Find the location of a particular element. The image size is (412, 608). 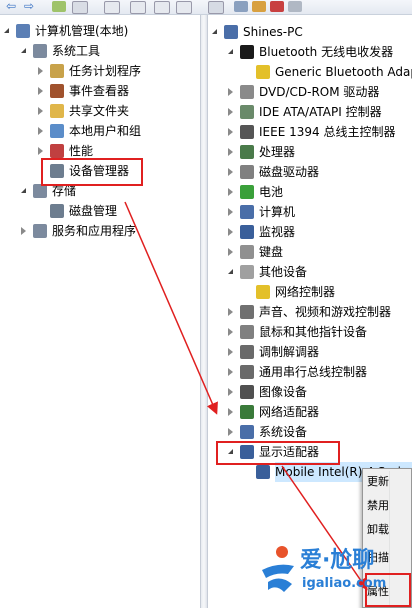

left_tree-item-label: 计算机管理(本地) is located at coordinates (82, 31).